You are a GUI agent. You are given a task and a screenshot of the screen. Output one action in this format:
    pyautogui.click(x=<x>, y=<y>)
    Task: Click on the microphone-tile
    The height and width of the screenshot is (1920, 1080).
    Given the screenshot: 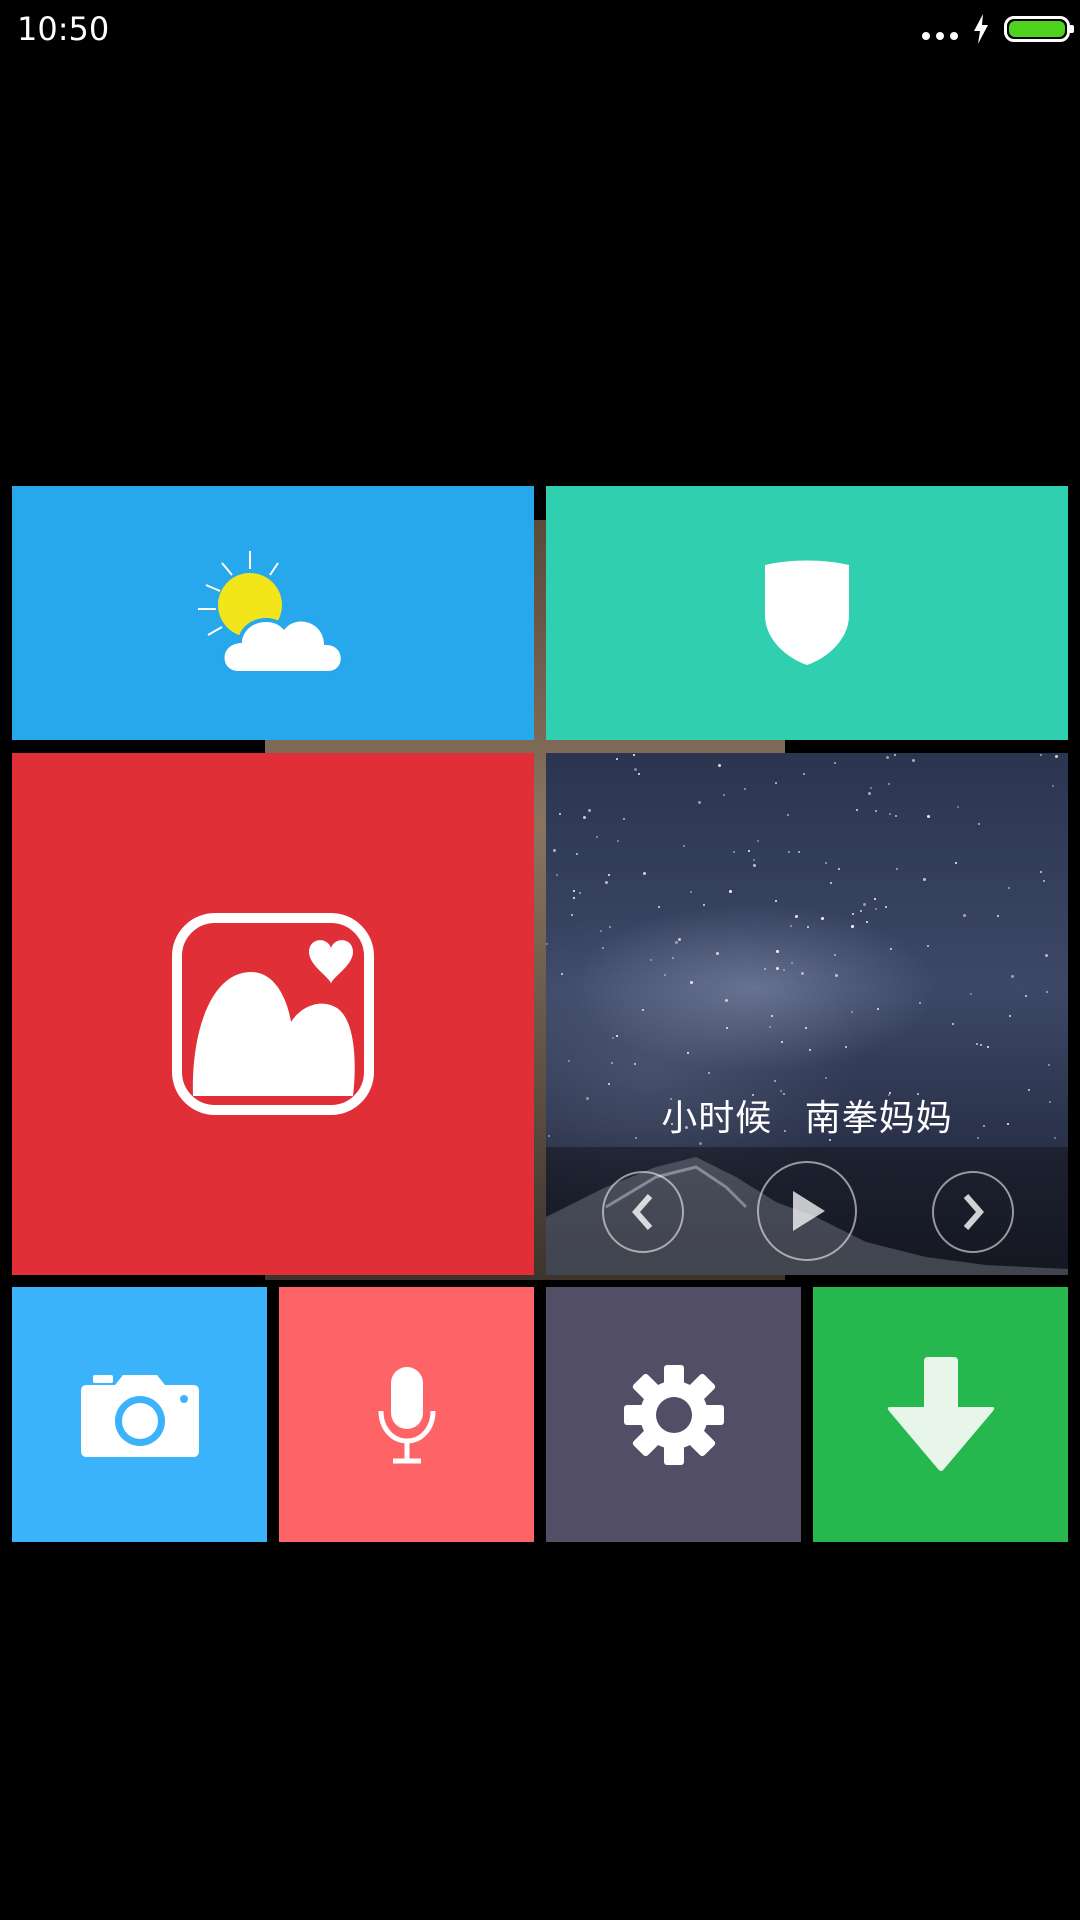 What is the action you would take?
    pyautogui.click(x=406, y=1414)
    